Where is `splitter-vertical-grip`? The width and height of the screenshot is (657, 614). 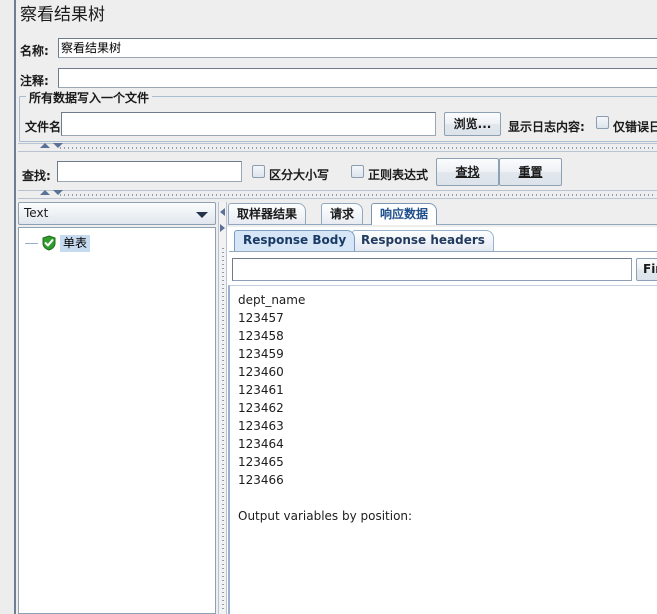 splitter-vertical-grip is located at coordinates (223, 430).